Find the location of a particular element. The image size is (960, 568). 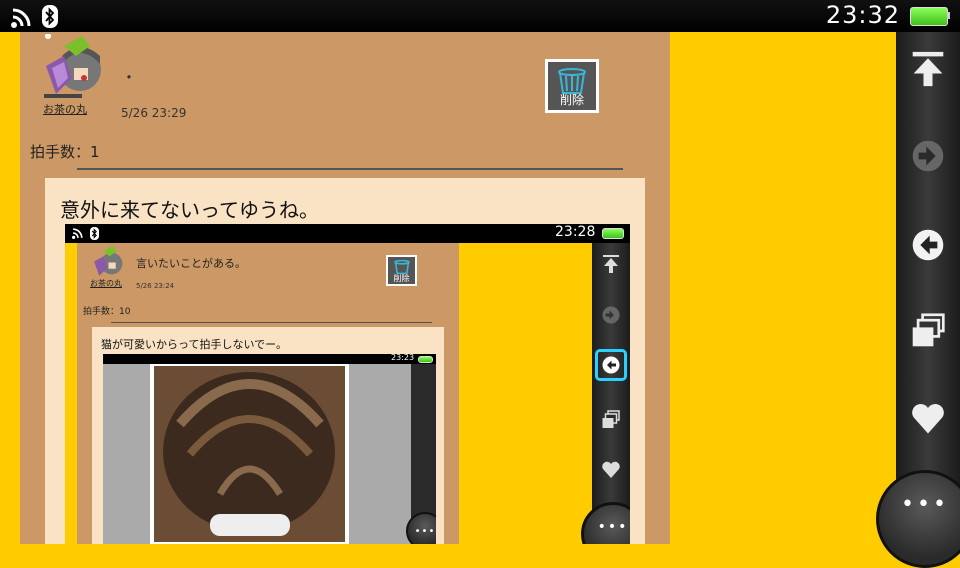

favorite-button is located at coordinates (928, 419).